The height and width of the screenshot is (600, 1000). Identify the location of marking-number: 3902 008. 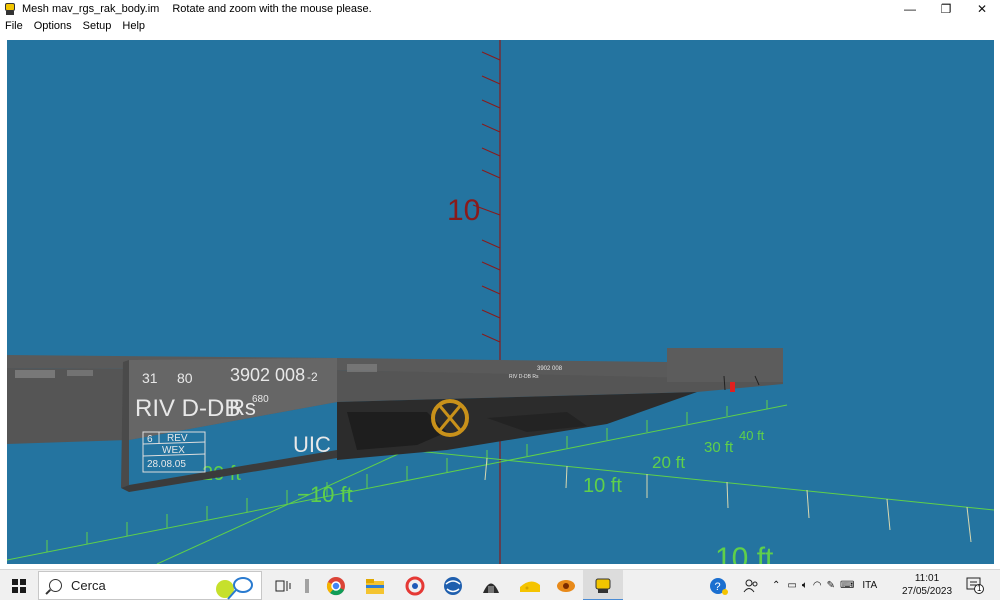
(267, 375).